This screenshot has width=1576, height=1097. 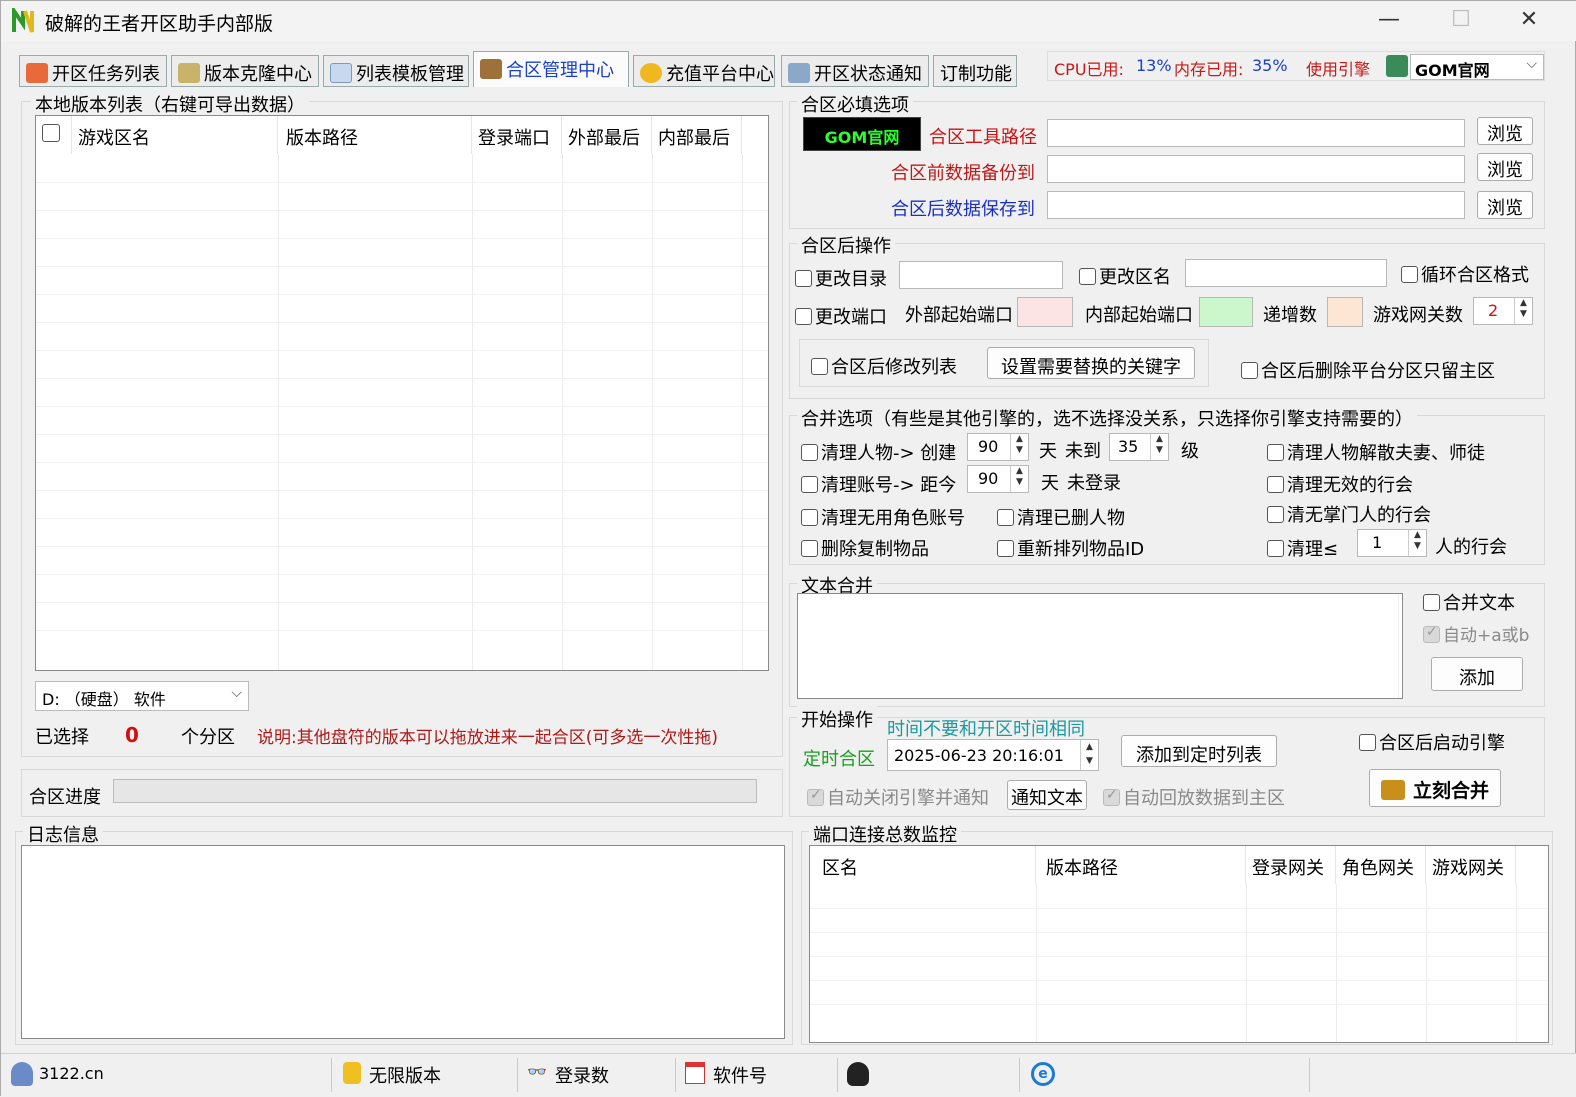 I want to click on tab-open-tasks: 开区任务列表, so click(x=93, y=71).